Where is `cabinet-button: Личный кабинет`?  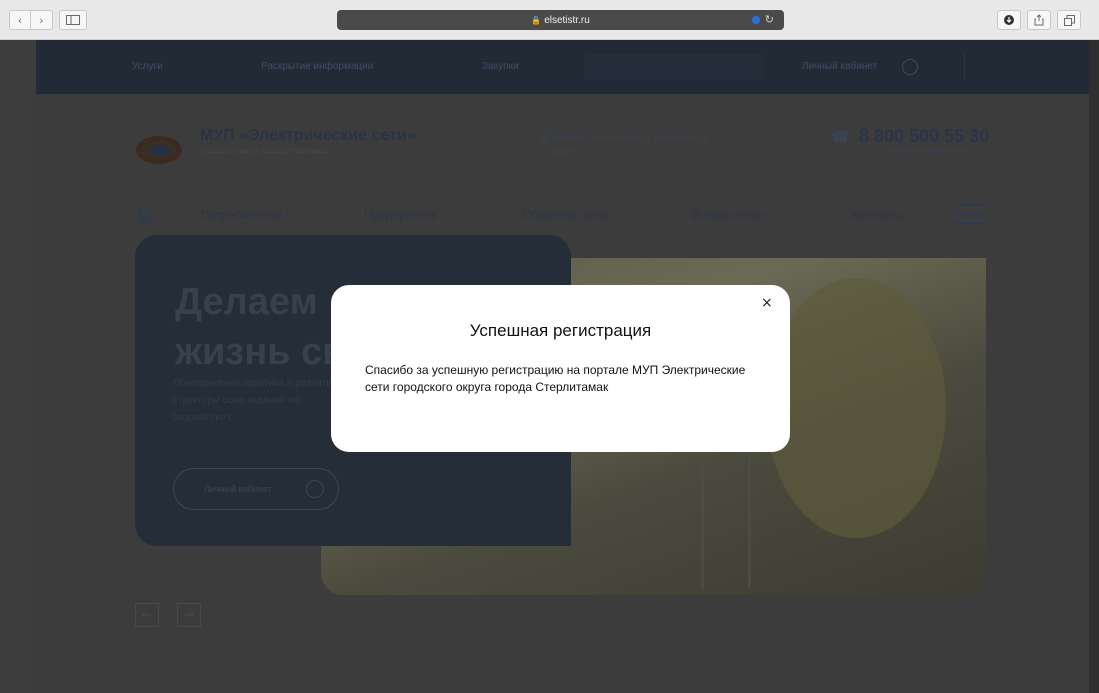
cabinet-button: Личный кабинет is located at coordinates (256, 489).